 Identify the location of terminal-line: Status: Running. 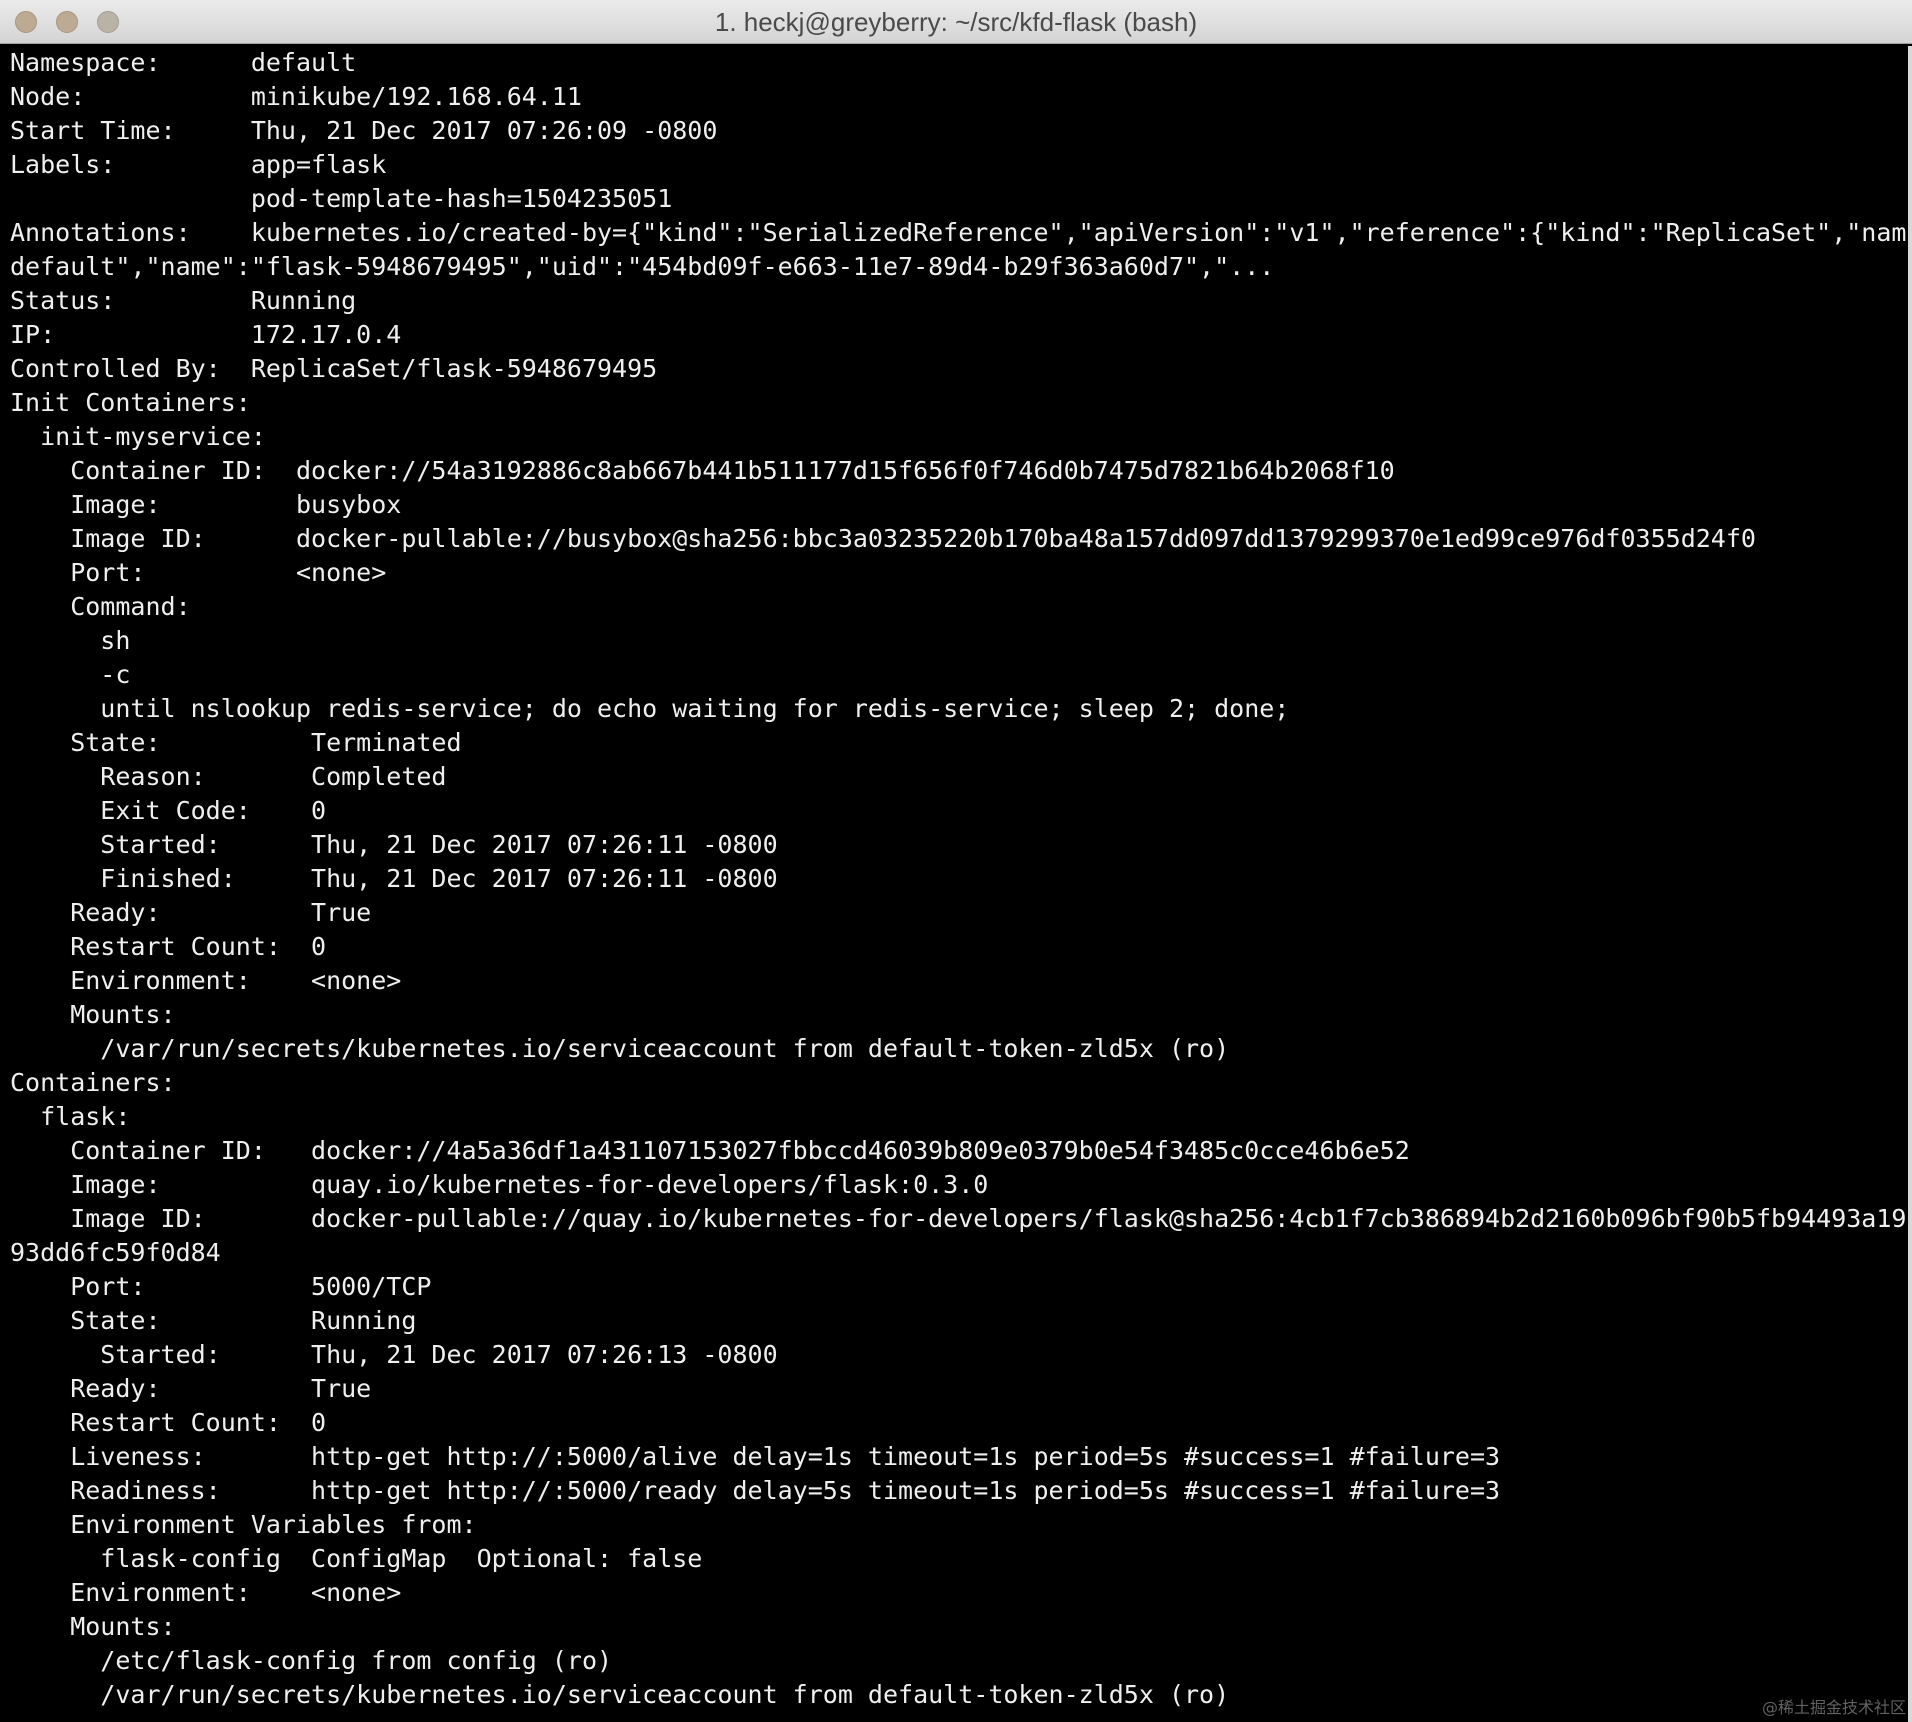
(183, 300).